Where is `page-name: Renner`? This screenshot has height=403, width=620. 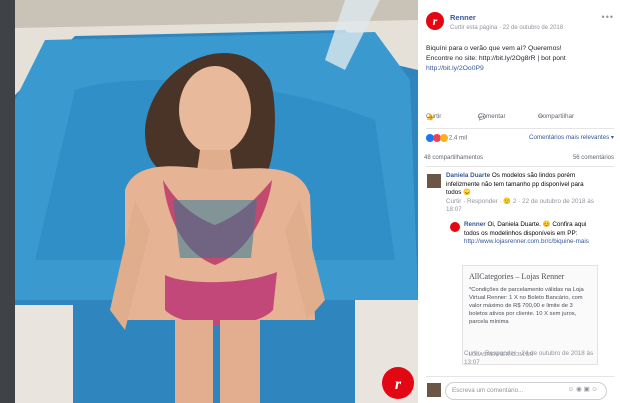 page-name: Renner is located at coordinates (463, 17).